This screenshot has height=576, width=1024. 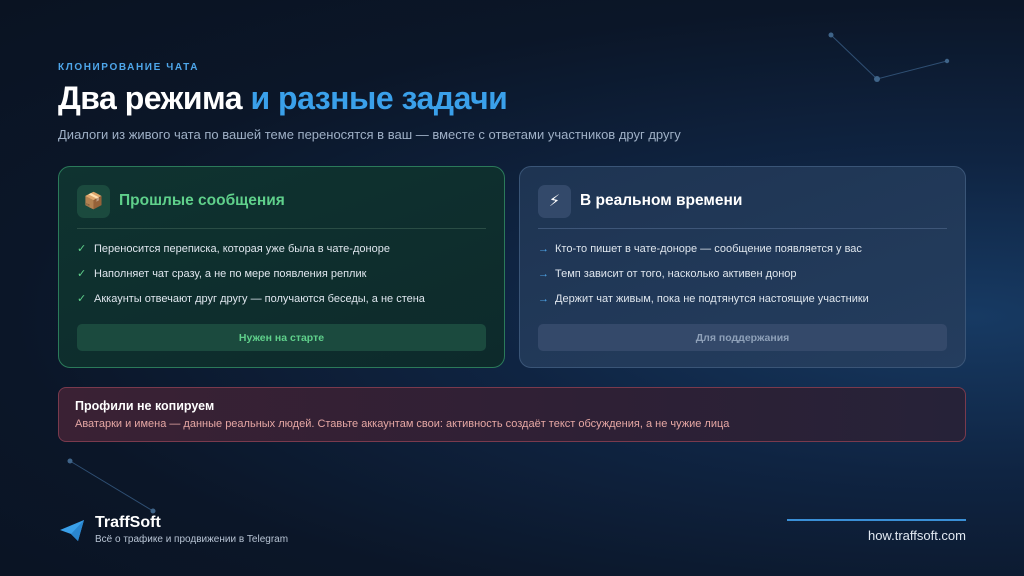 What do you see at coordinates (129, 67) in the screenshot?
I see `eyebrow-label: КЛОНИРОВАНИЕ ЧАТА` at bounding box center [129, 67].